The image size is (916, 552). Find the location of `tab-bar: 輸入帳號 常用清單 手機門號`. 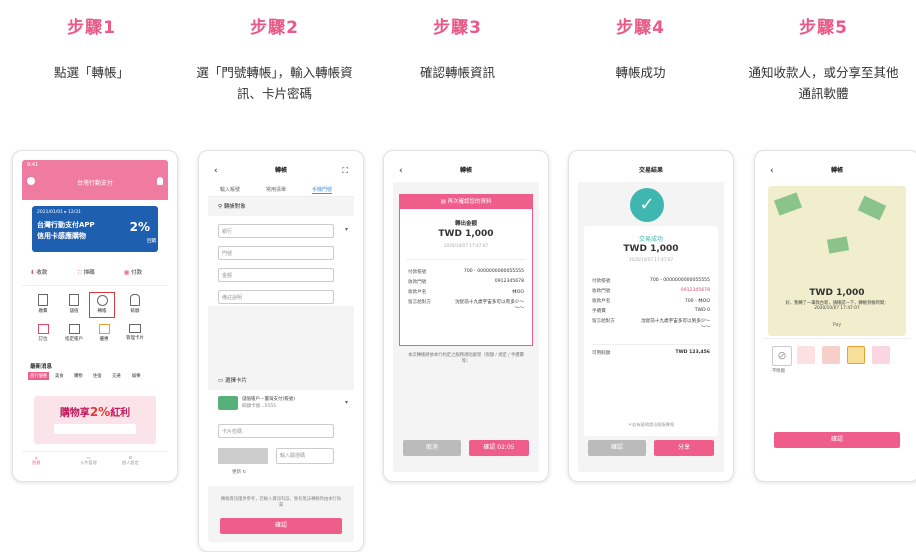

tab-bar: 輸入帳號 常用清單 手機門號 is located at coordinates (281, 189).